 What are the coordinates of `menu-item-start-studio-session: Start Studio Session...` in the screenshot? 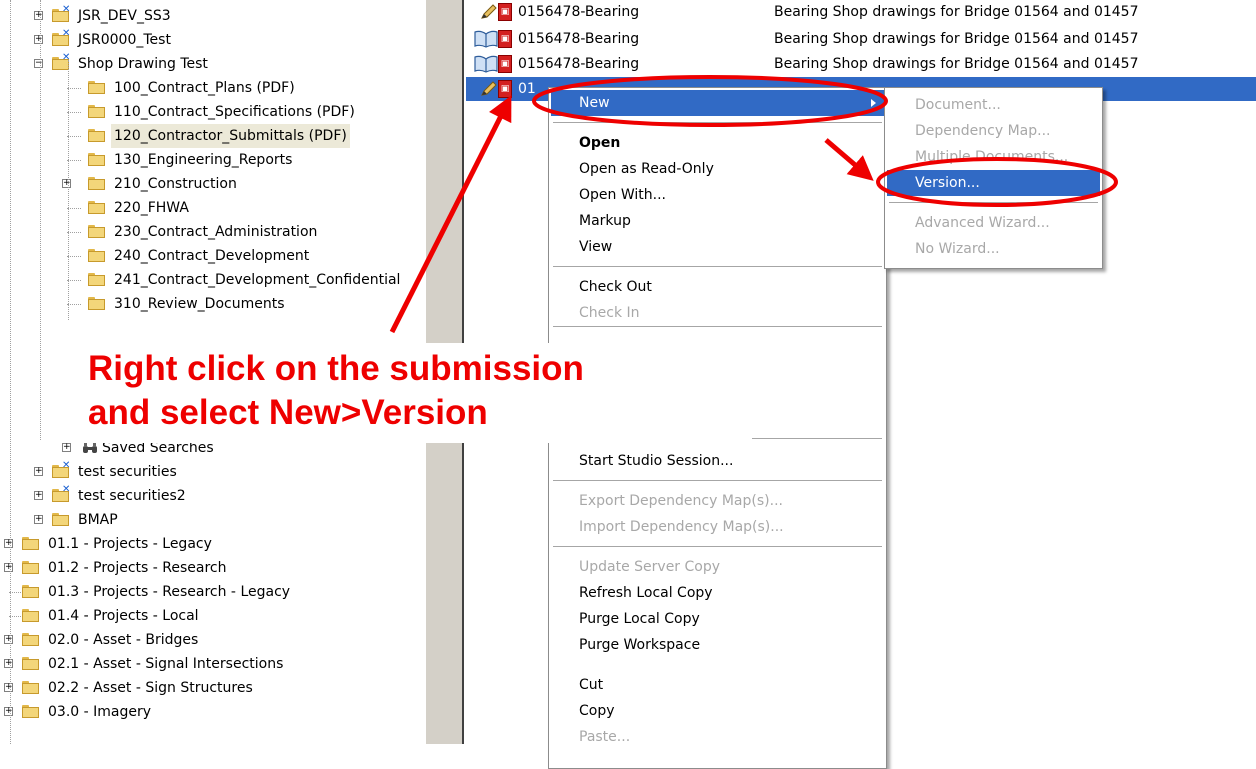 It's located at (717, 461).